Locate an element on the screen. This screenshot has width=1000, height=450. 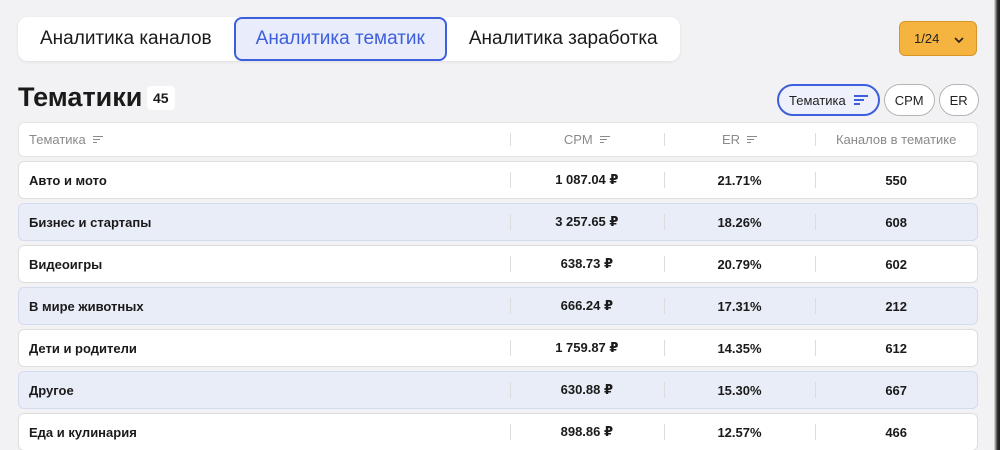
column-header-topic-label: Тематика is located at coordinates (57, 139).